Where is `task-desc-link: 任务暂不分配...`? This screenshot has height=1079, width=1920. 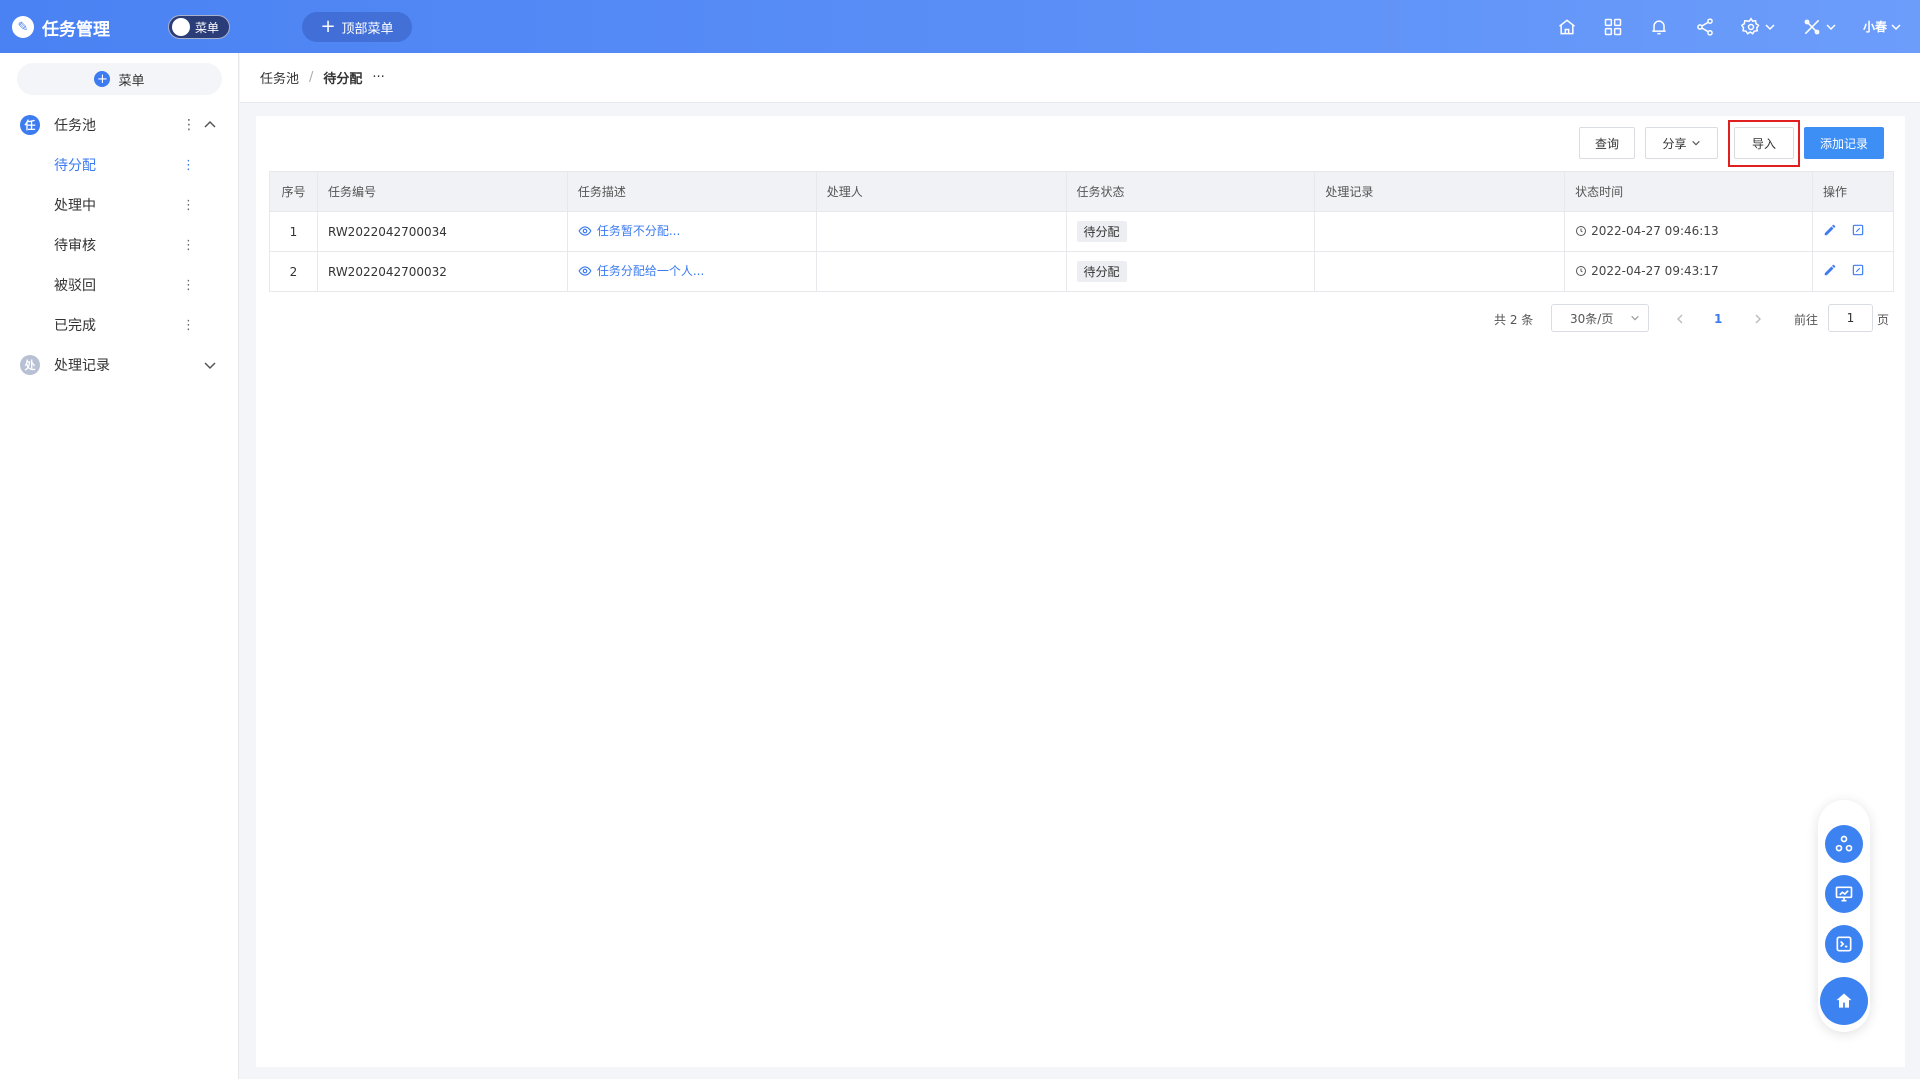
task-desc-link: 任务暂不分配... is located at coordinates (629, 230).